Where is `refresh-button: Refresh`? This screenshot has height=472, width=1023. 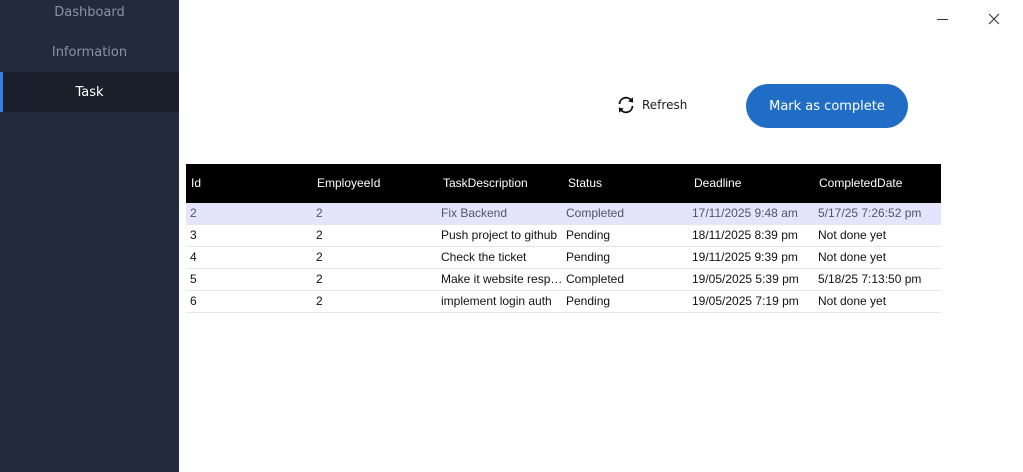
refresh-button: Refresh is located at coordinates (650, 105).